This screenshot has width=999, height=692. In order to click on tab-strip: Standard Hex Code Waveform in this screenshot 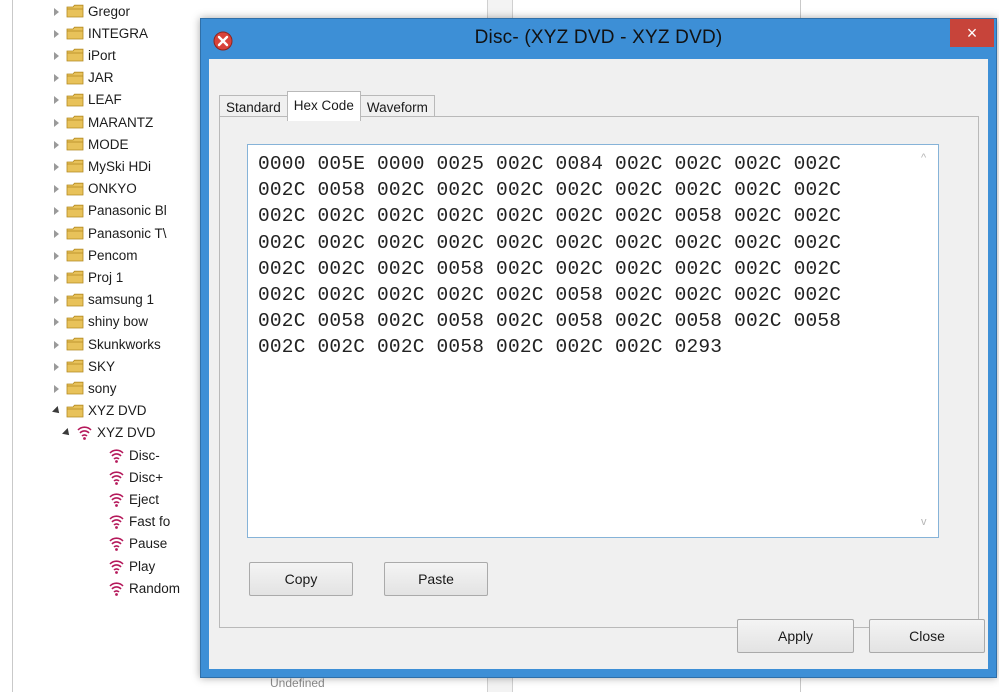, I will do `click(327, 106)`.